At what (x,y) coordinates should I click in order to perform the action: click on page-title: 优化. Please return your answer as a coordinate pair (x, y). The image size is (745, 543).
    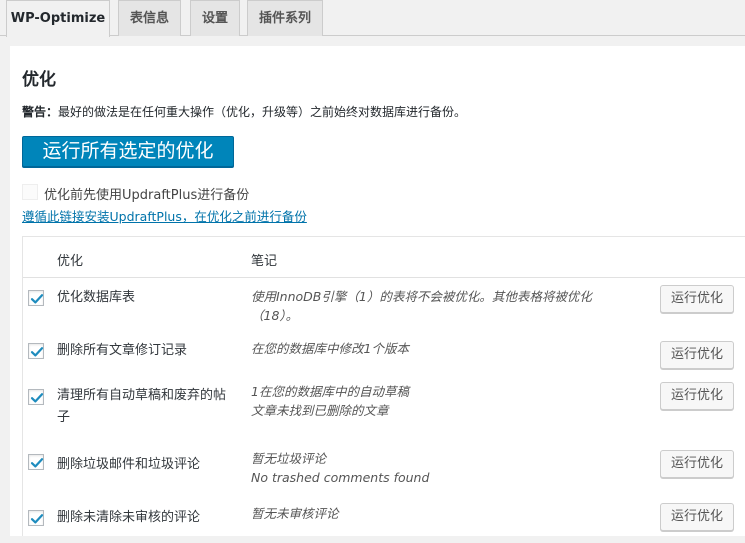
    Looking at the image, I should click on (39, 80).